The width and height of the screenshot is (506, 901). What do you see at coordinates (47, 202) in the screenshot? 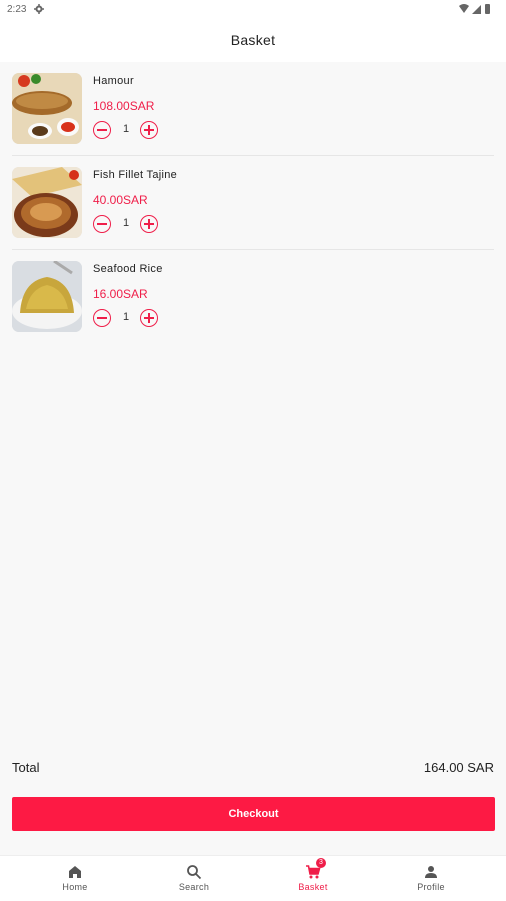
I see `dish-image-fish-fillet-tajine` at bounding box center [47, 202].